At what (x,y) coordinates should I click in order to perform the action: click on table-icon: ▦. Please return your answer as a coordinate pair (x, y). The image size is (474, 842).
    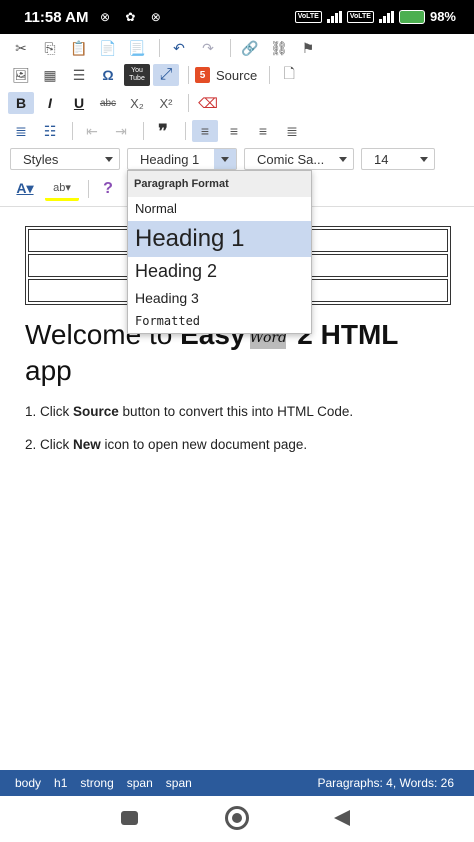
    Looking at the image, I should click on (50, 75).